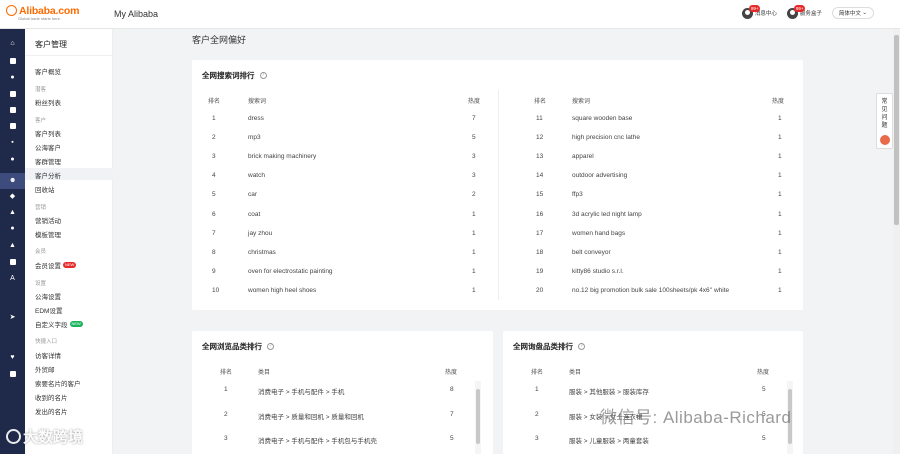 The image size is (900, 454). What do you see at coordinates (12, 196) in the screenshot?
I see `marketing-icon: ◆` at bounding box center [12, 196].